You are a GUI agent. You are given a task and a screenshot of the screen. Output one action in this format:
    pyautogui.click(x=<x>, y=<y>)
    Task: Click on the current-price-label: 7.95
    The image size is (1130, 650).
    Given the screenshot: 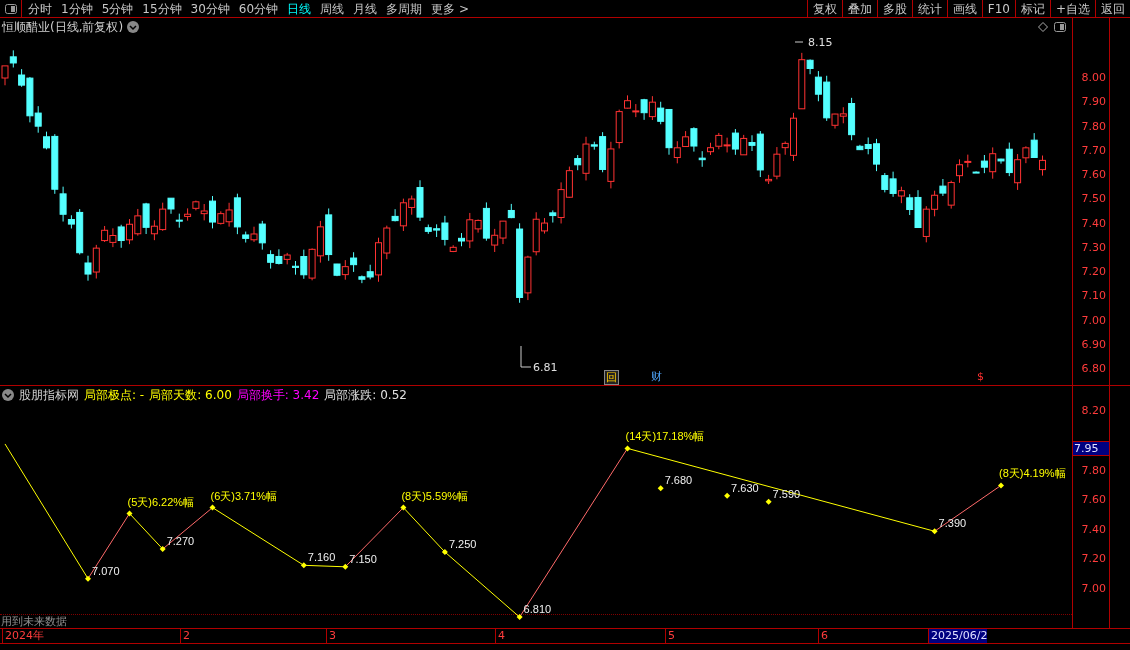 What is the action you would take?
    pyautogui.click(x=1091, y=449)
    